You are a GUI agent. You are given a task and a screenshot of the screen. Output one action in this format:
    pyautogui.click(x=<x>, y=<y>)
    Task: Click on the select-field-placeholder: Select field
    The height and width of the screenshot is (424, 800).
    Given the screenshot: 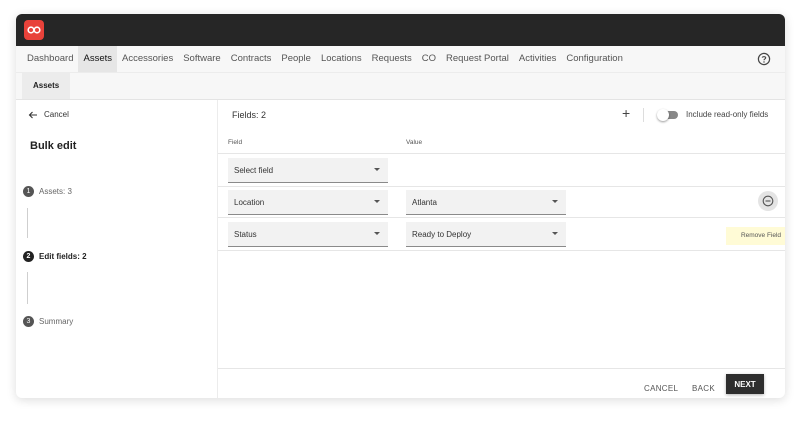 What is the action you would take?
    pyautogui.click(x=254, y=170)
    